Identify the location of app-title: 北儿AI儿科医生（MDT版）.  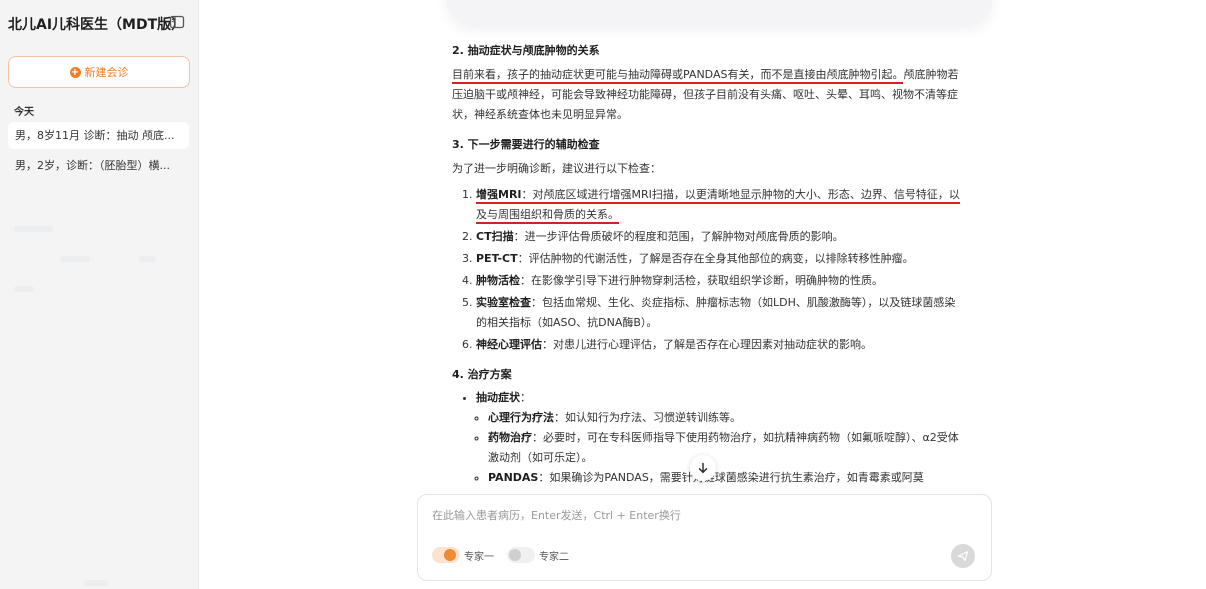
(97, 25).